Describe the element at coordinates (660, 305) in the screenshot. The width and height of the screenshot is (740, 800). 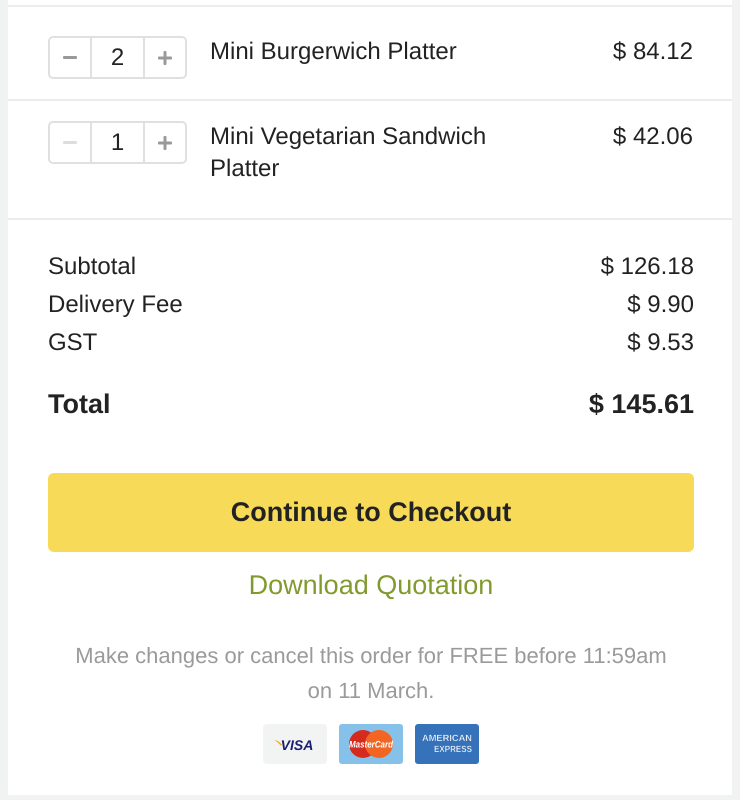
I see `summary-value: $ 9.90` at that location.